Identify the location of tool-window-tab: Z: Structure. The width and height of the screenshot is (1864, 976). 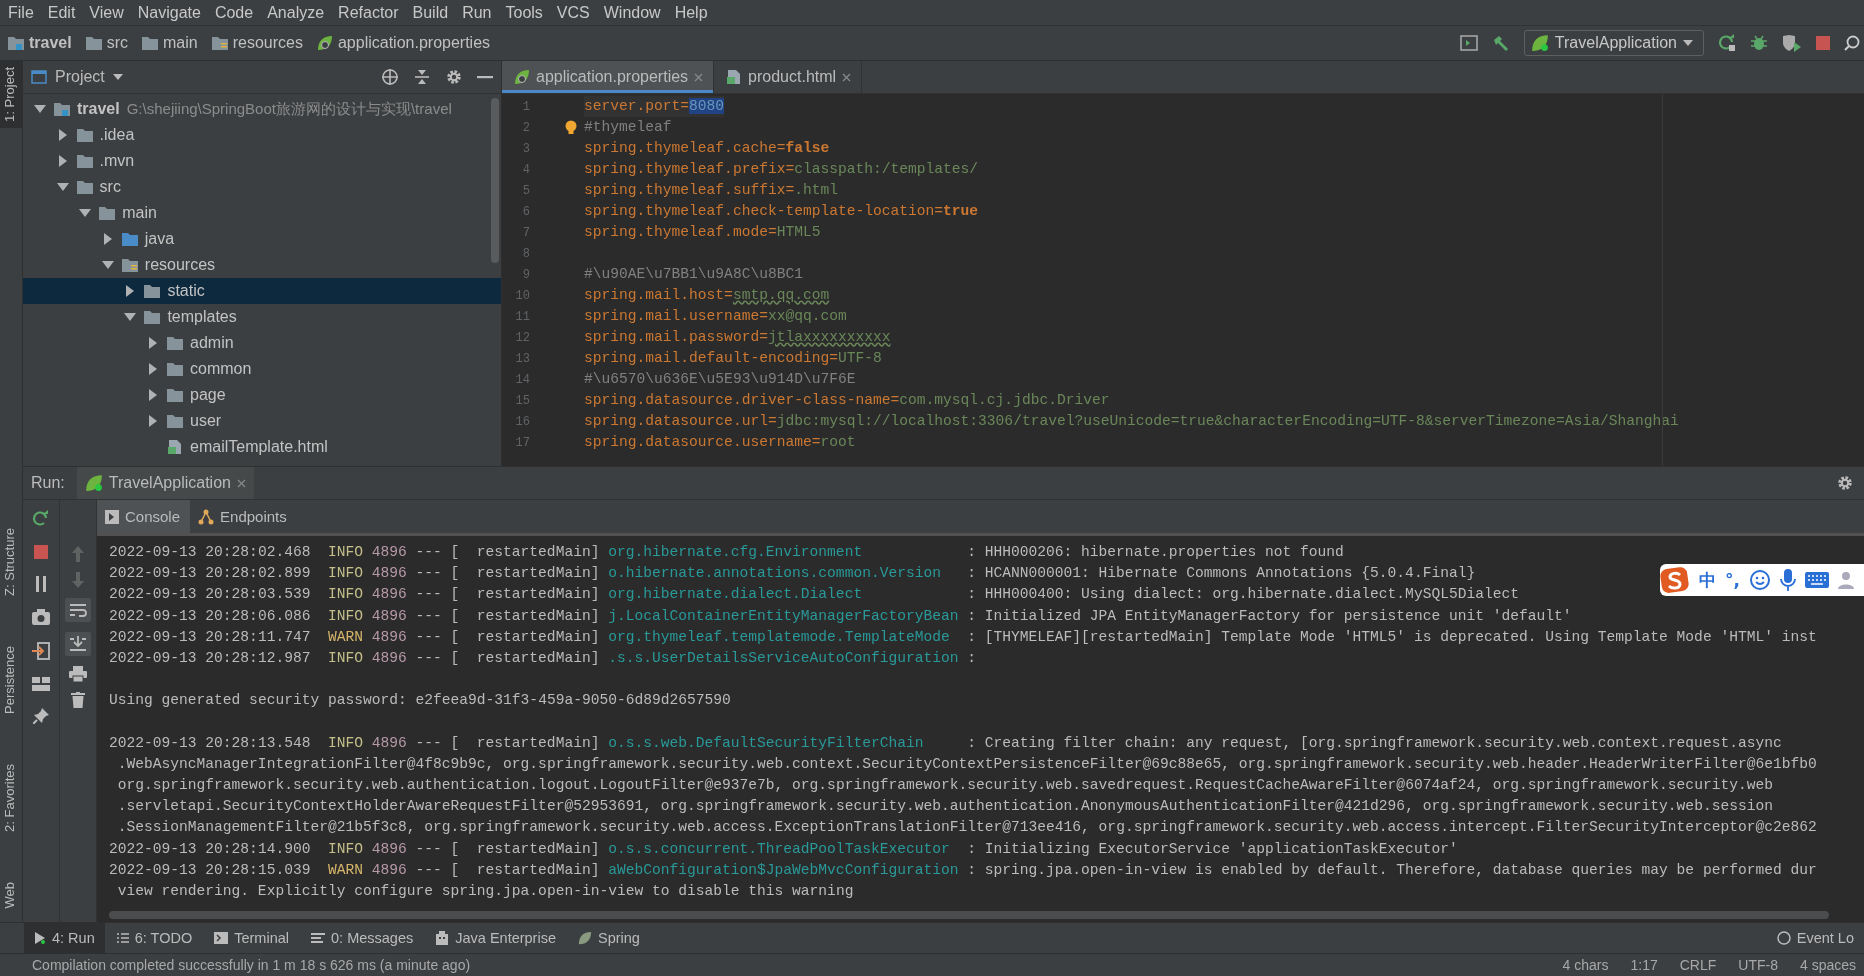
(11, 561).